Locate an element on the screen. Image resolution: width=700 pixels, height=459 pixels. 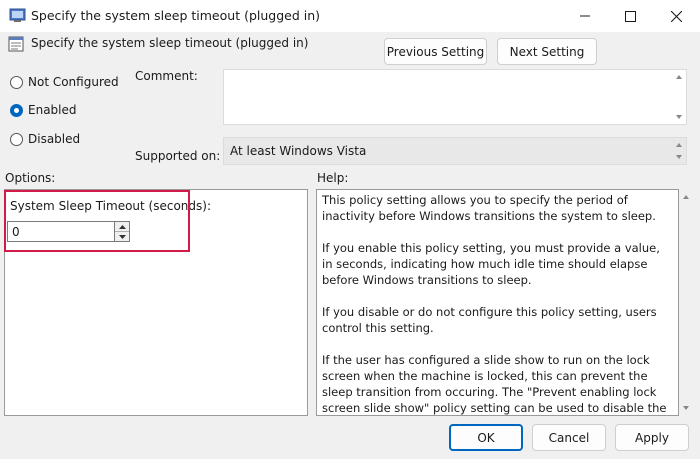
sleep-timeout-input is located at coordinates (60, 231).